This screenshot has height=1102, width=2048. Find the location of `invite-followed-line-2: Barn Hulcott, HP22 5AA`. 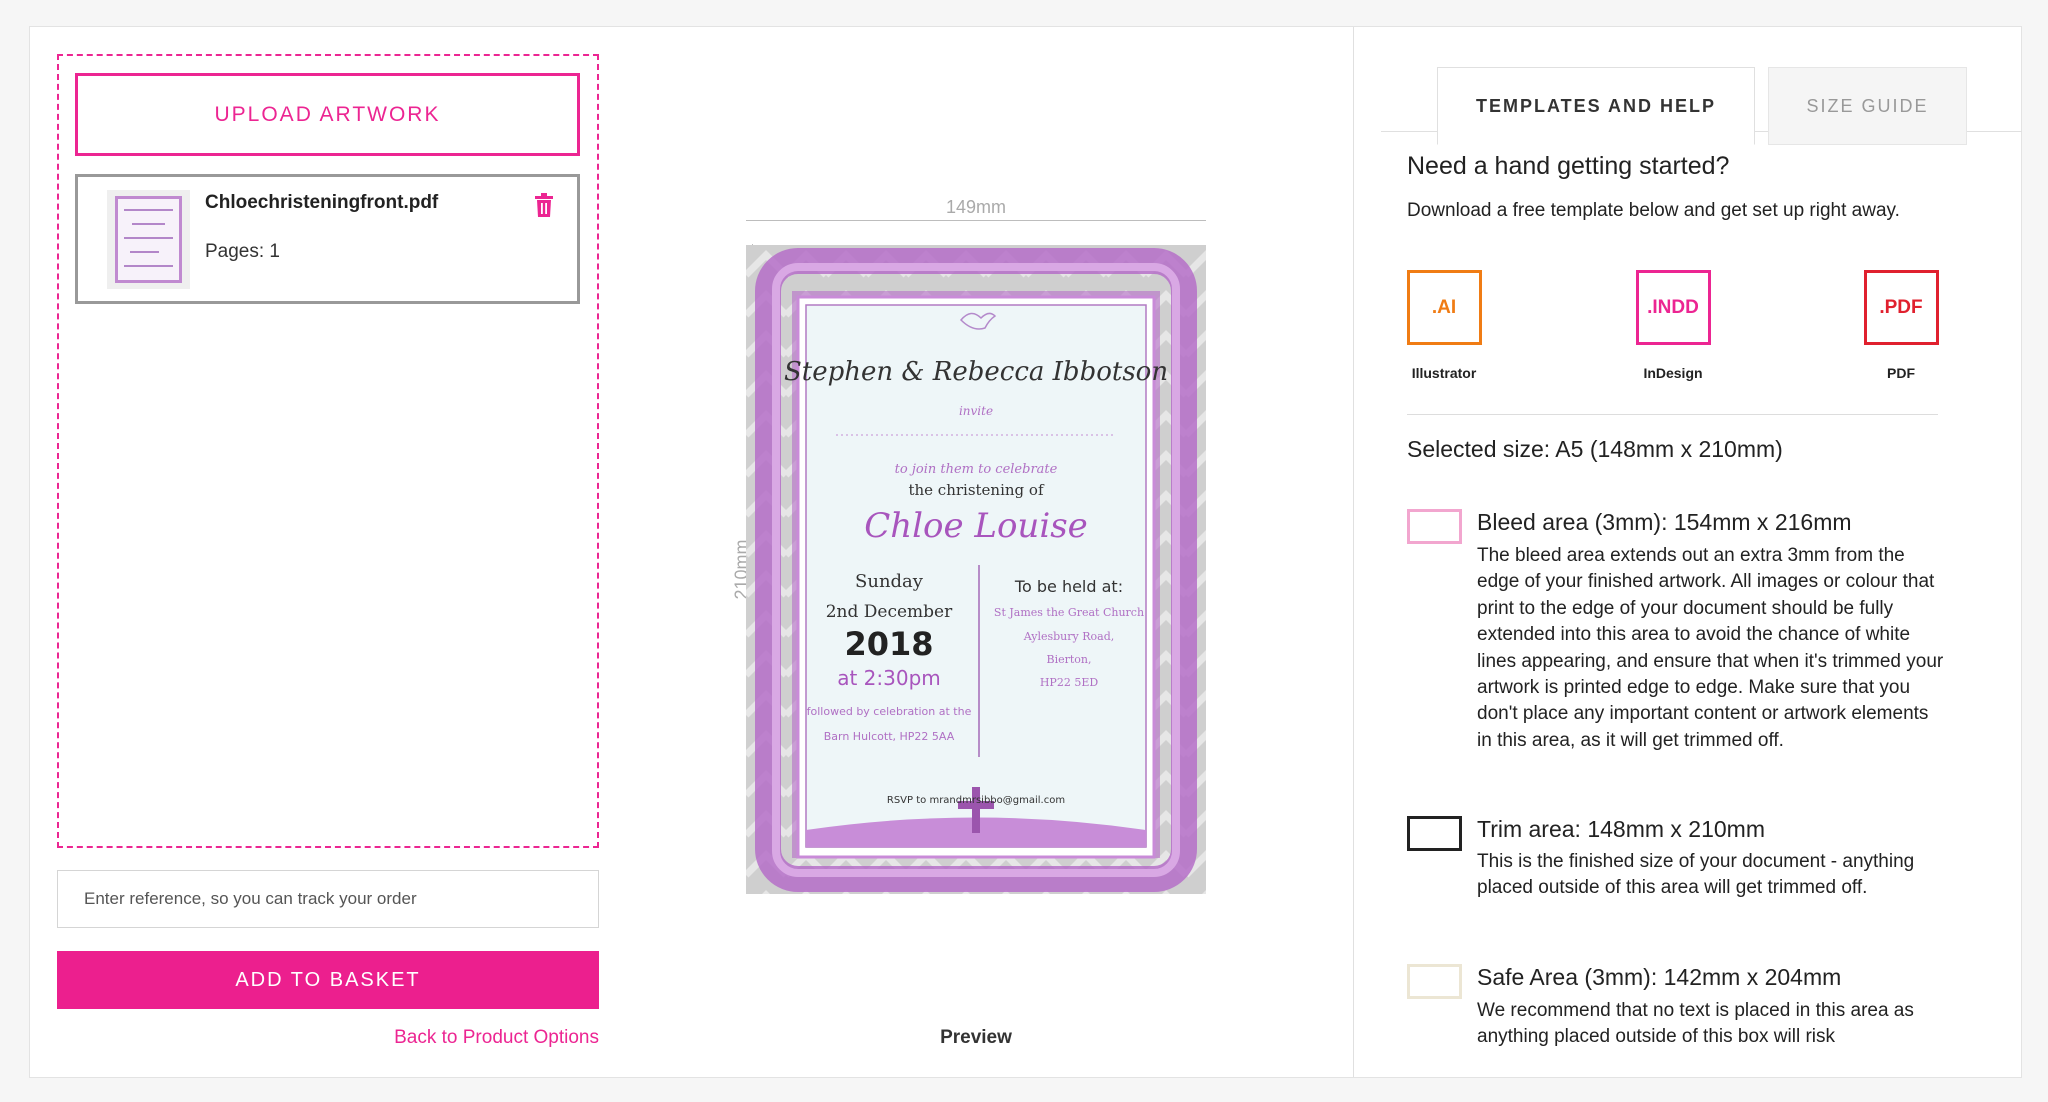

invite-followed-line-2: Barn Hulcott, HP22 5AA is located at coordinates (889, 736).